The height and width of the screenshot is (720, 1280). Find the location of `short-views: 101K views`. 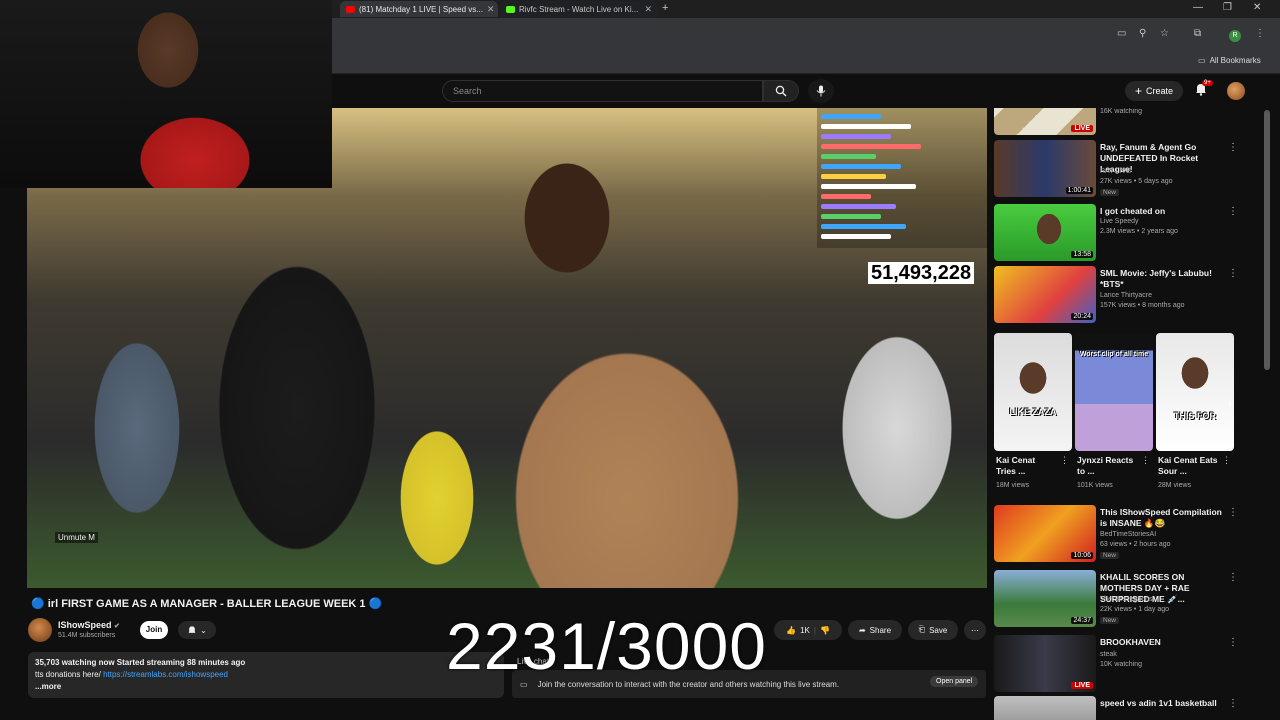

short-views: 101K views is located at coordinates (1095, 485).